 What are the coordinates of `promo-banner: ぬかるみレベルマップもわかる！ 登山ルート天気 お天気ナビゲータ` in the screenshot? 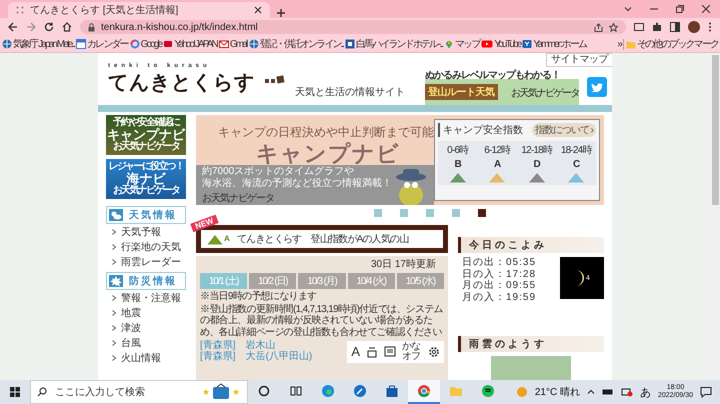 It's located at (502, 86).